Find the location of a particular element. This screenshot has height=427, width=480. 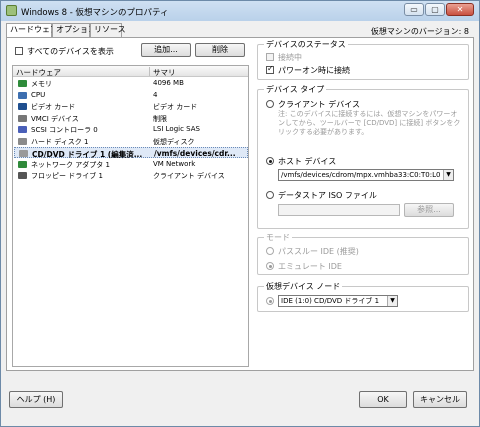

hardware-name: メモリ is located at coordinates (41, 84).